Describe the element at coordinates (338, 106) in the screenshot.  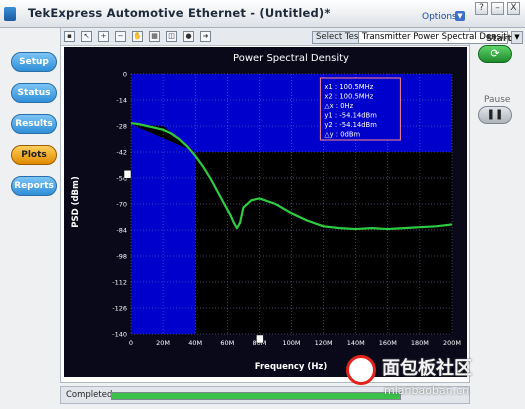
I see `marker-readout-line: △x : 0Hz` at that location.